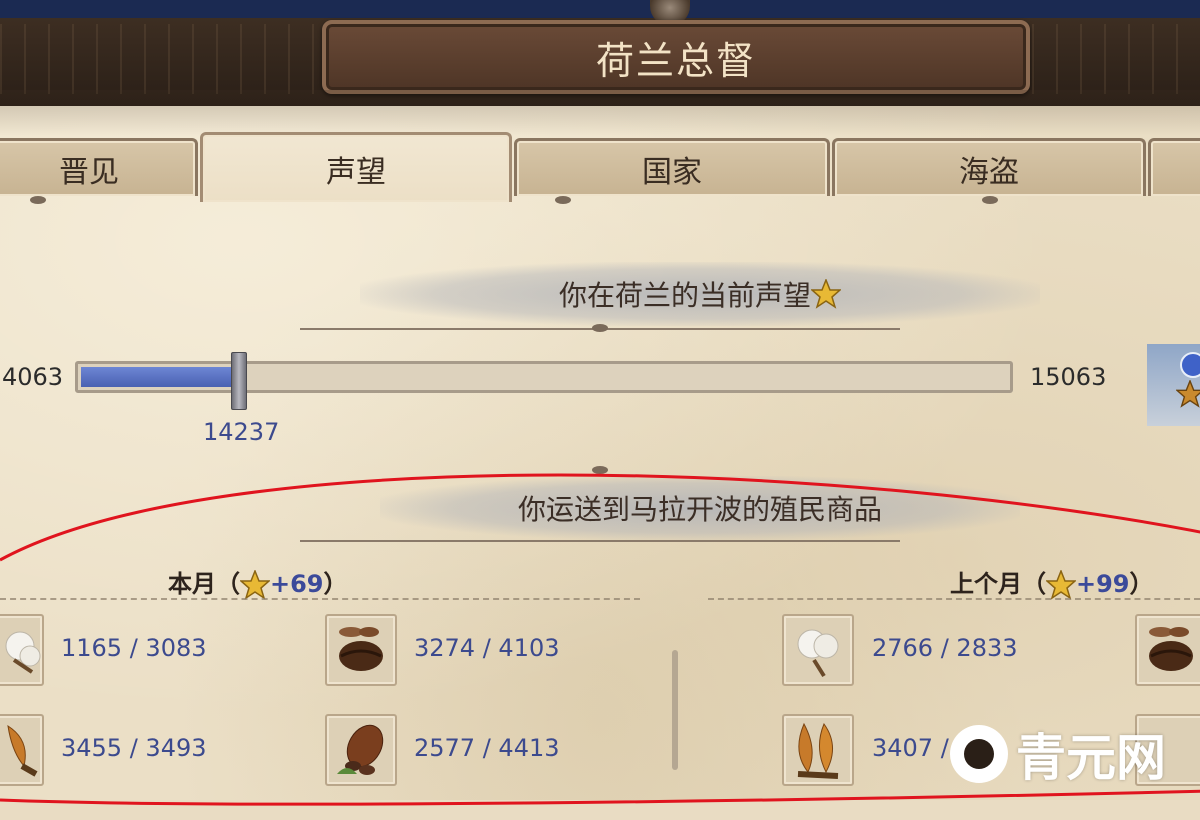 This screenshot has height=820, width=1200. I want to click on good-amount: 3455 / 3493, so click(134, 748).